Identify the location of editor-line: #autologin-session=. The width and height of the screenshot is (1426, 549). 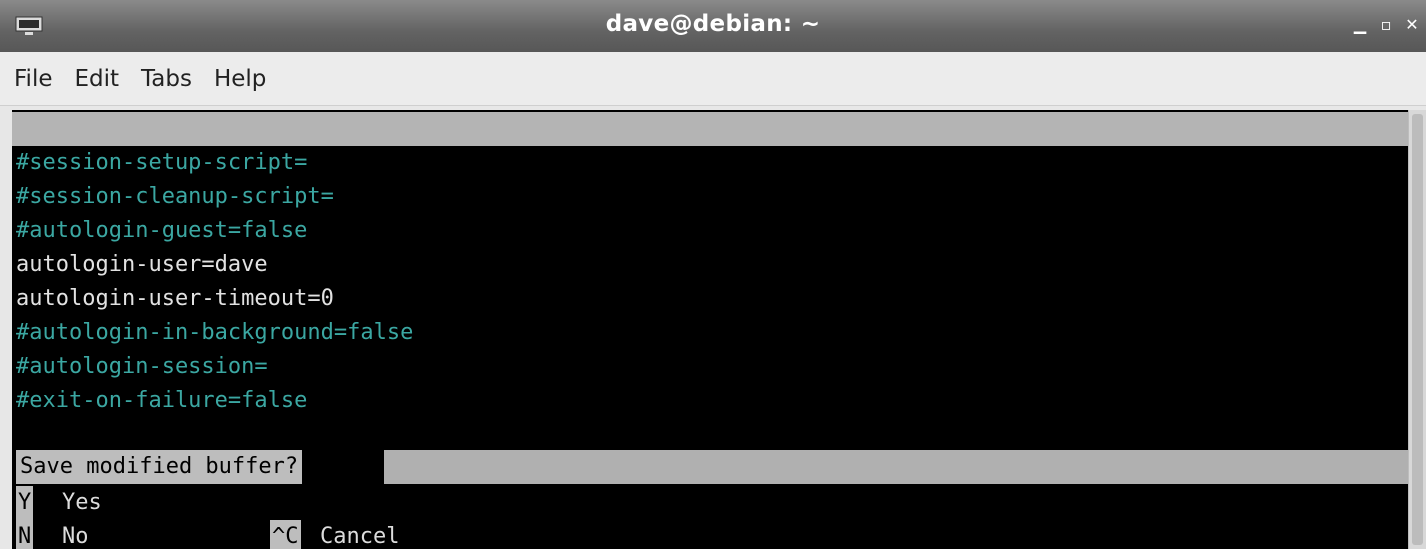
(142, 367).